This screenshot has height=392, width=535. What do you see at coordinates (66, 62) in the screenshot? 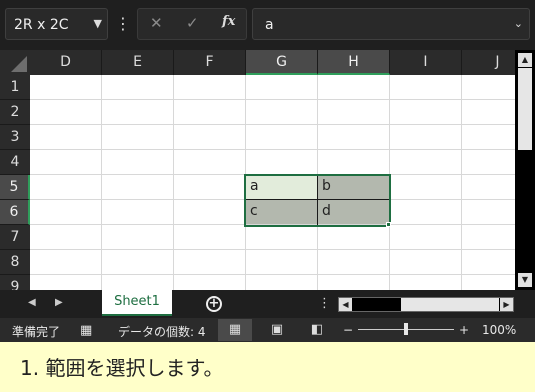
I see `column-header-d: D` at bounding box center [66, 62].